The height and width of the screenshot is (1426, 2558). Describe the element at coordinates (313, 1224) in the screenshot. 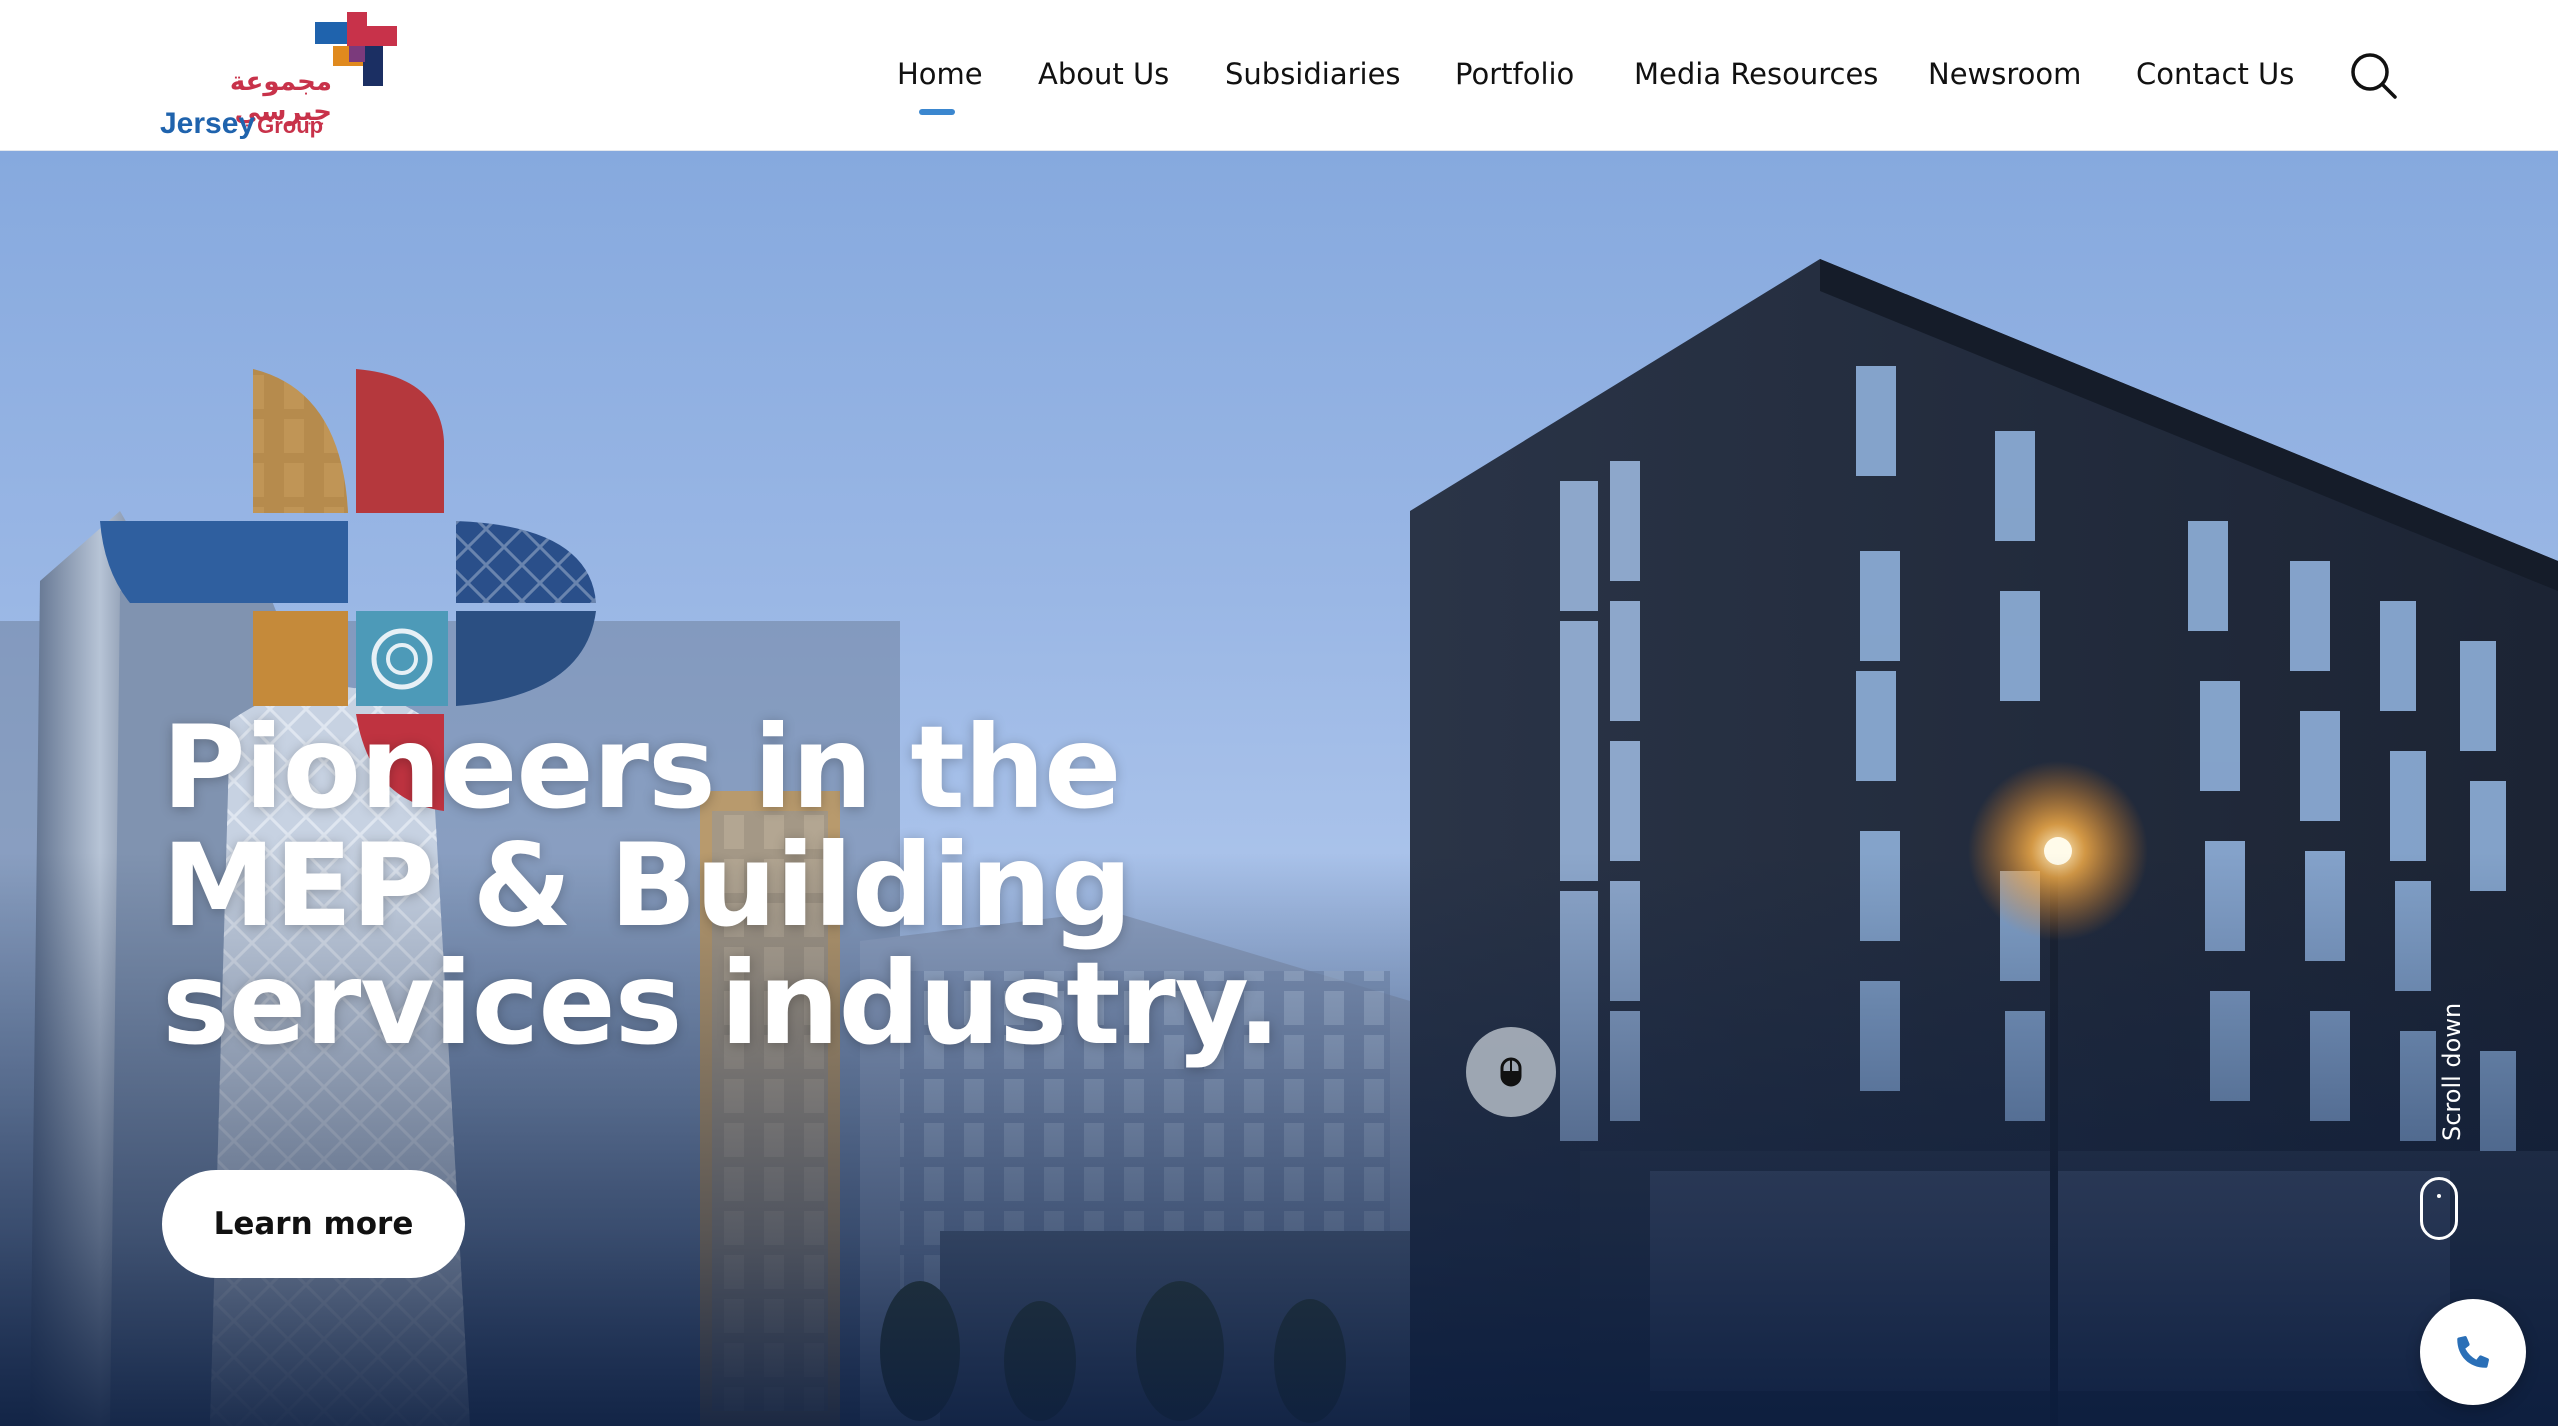

I see `learn-more-button: Learn more` at that location.